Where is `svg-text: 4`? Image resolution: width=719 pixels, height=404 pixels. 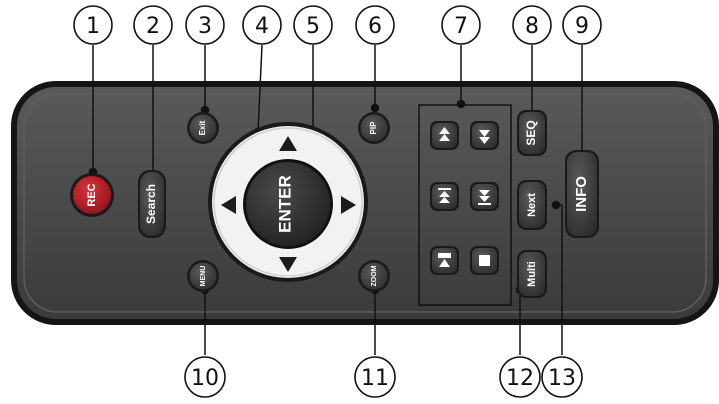
svg-text: 4 is located at coordinates (262, 26).